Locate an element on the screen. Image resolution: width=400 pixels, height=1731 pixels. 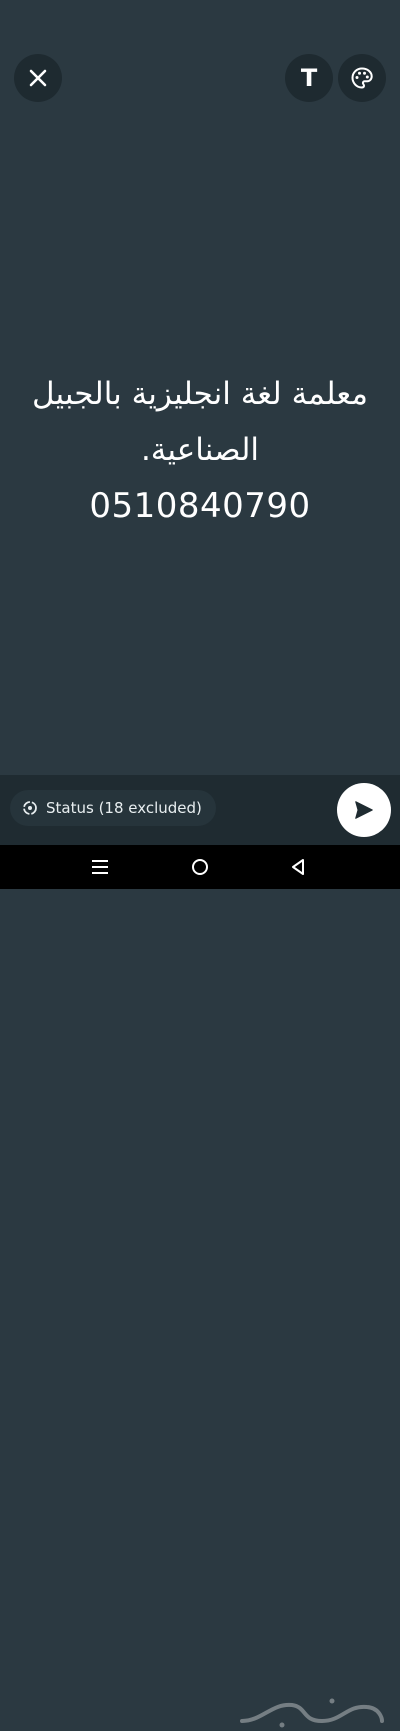
watermark-logo is located at coordinates (312, 1713).